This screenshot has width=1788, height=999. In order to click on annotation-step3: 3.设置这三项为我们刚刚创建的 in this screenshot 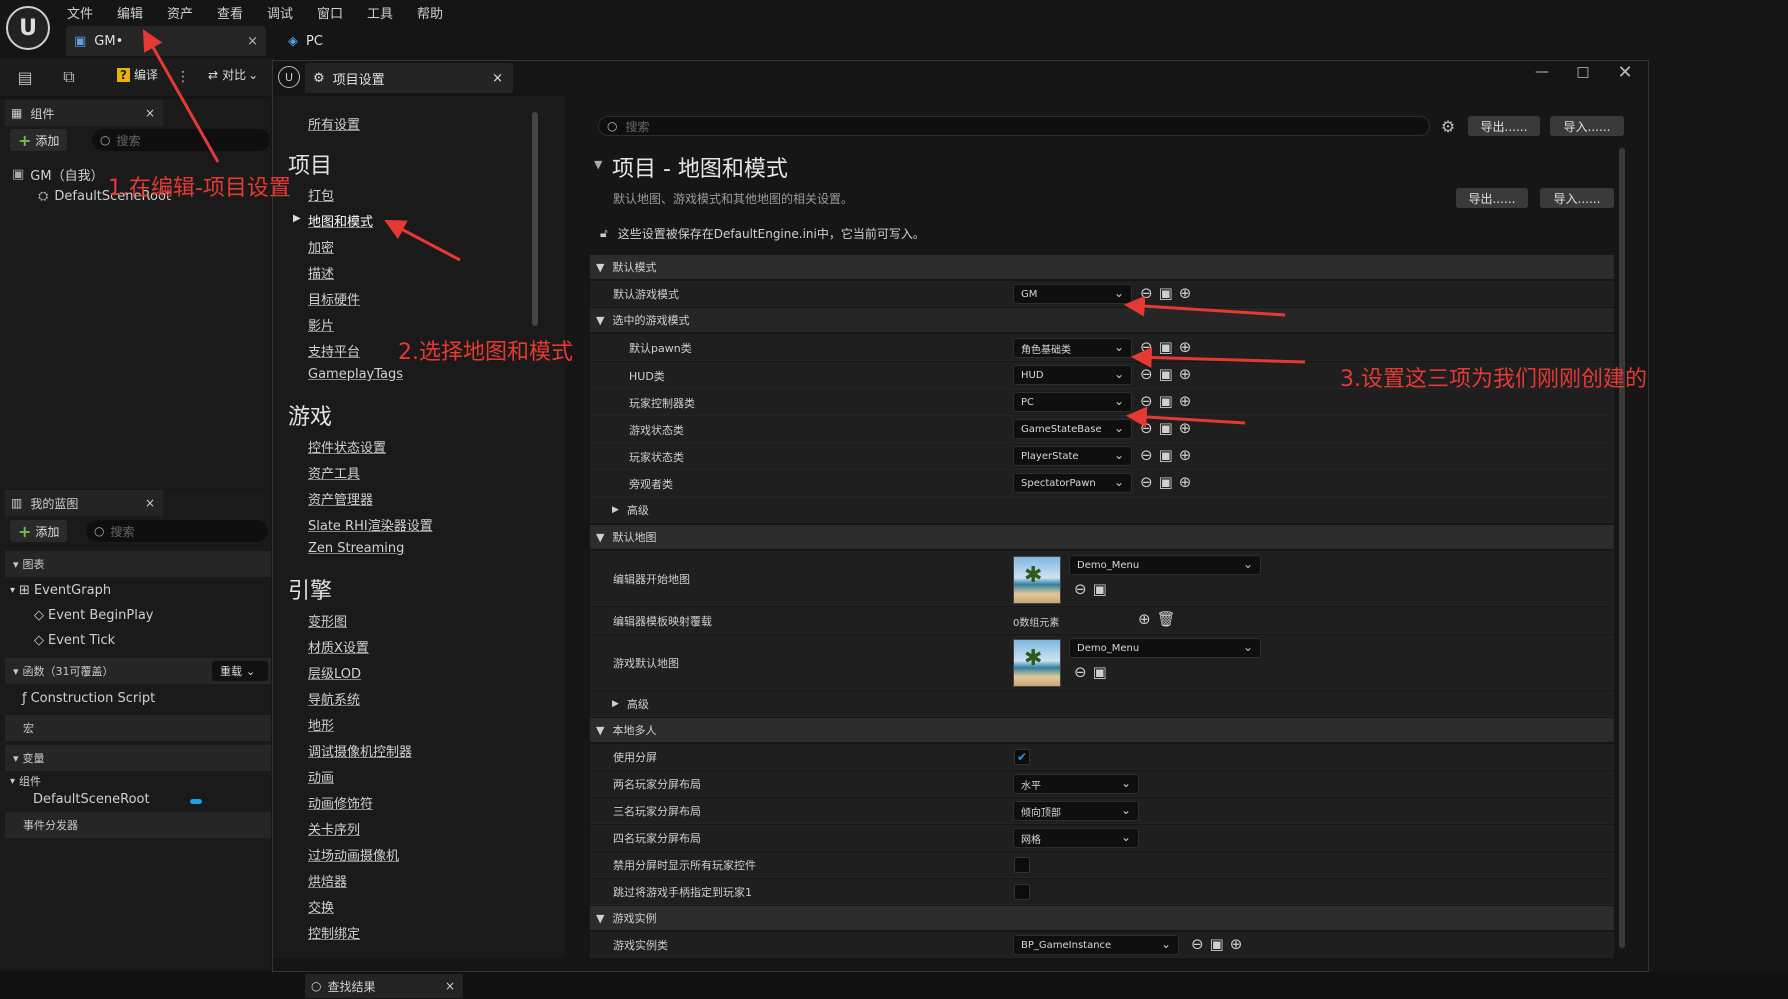, I will do `click(1493, 379)`.